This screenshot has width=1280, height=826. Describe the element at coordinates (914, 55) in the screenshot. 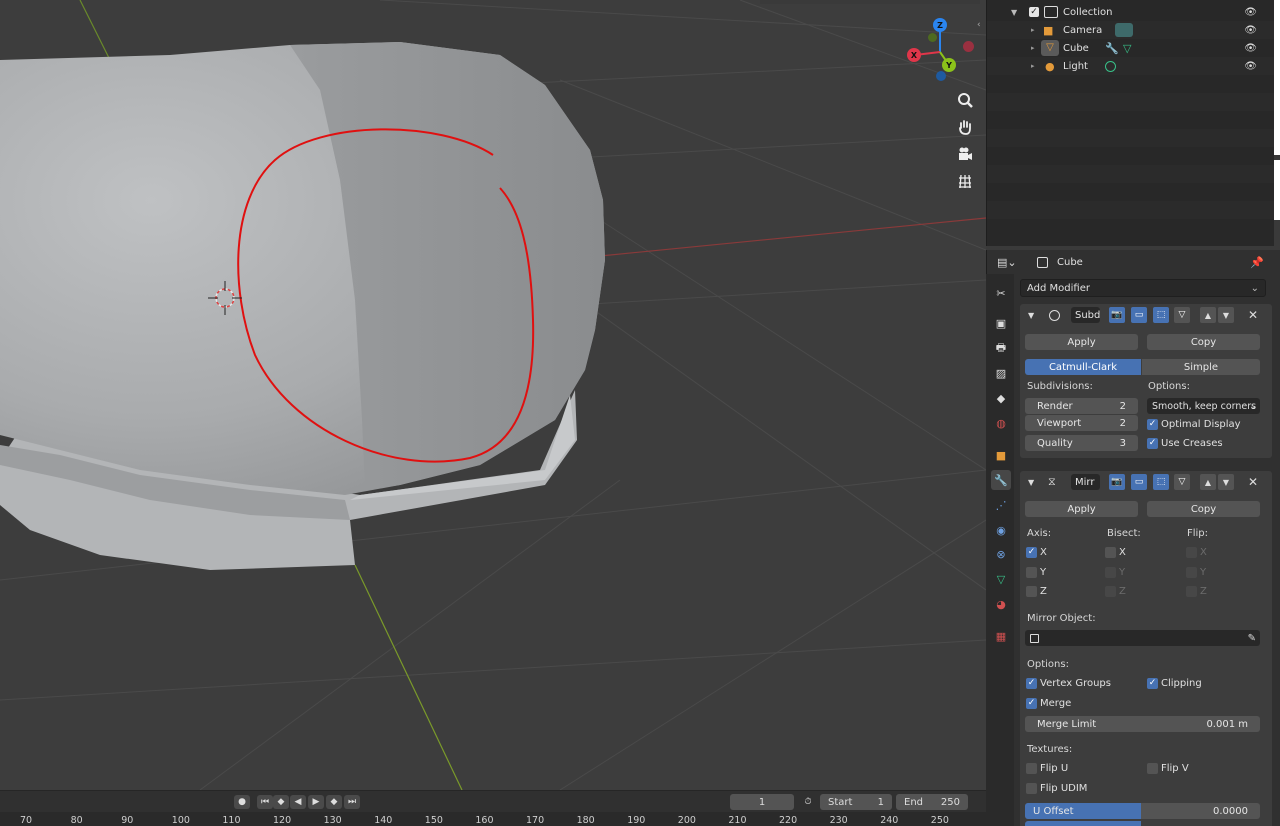

I see `gizmo-x-ball: X` at that location.